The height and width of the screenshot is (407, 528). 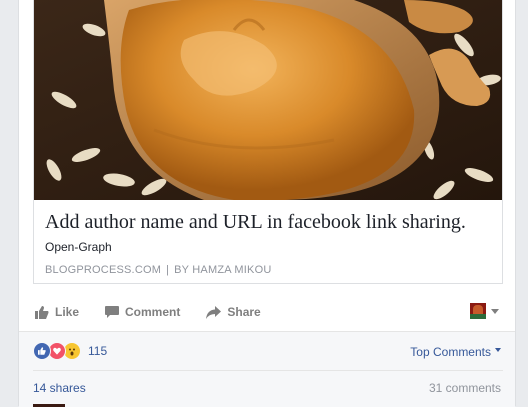 What do you see at coordinates (450, 352) in the screenshot?
I see `top-comments-label: Top Comments` at bounding box center [450, 352].